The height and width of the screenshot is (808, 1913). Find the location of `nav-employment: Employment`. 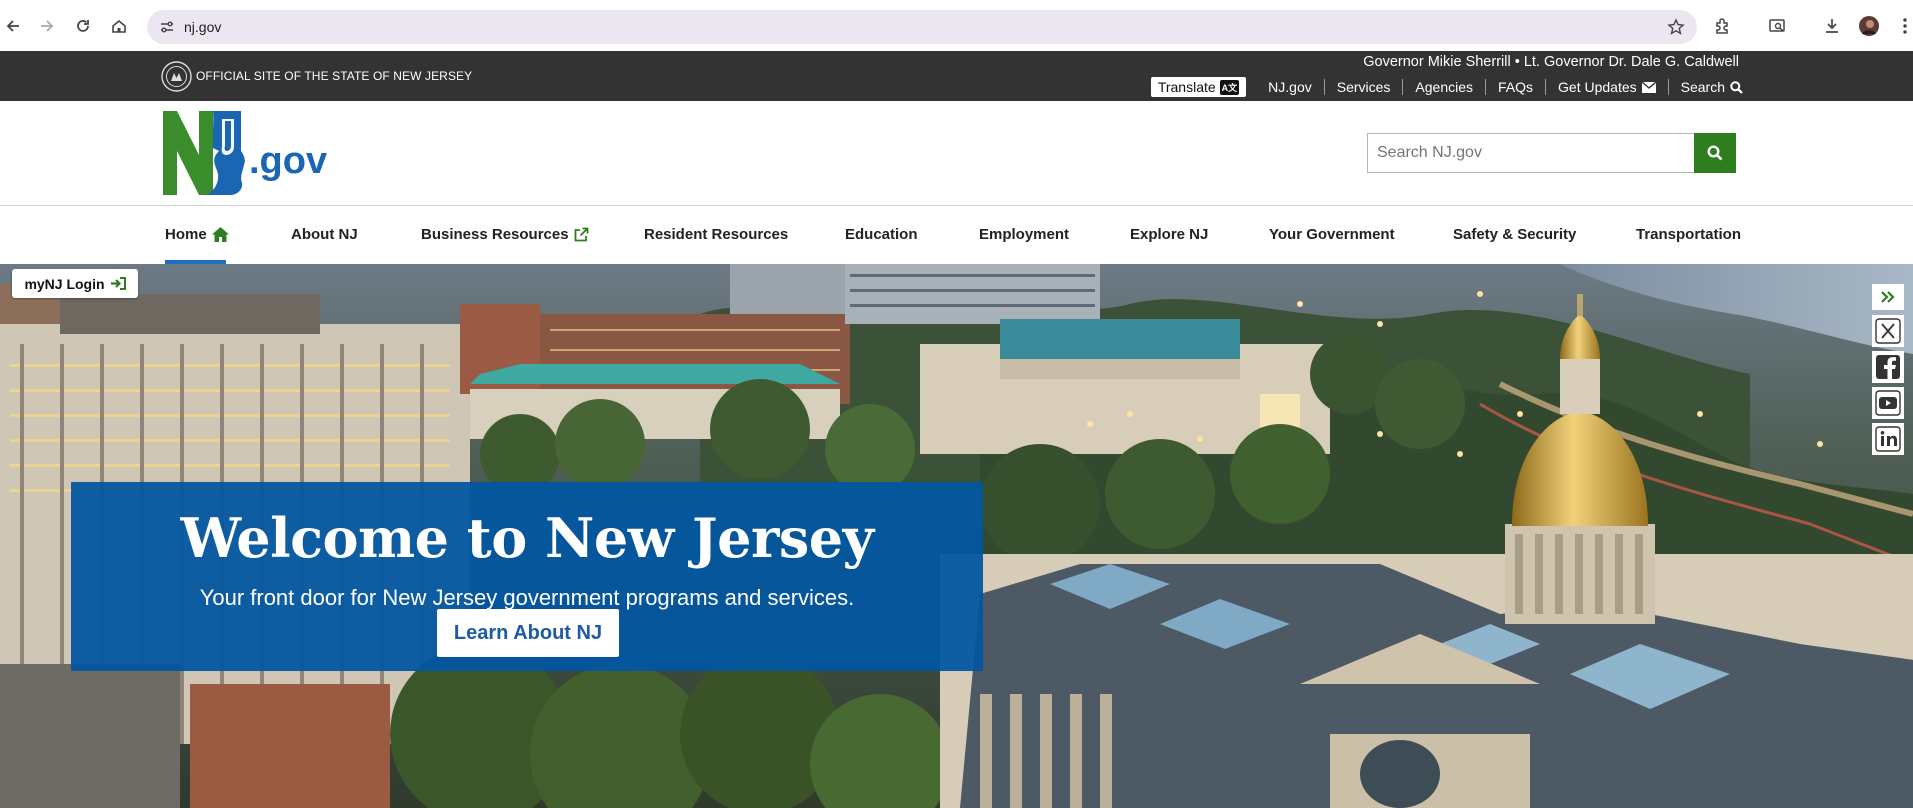

nav-employment: Employment is located at coordinates (1024, 234).